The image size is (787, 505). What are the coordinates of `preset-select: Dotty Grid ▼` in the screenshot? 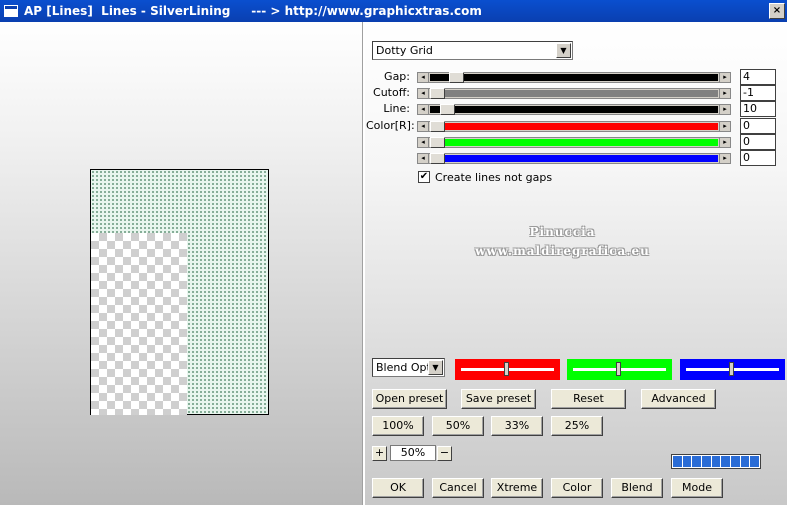 It's located at (472, 50).